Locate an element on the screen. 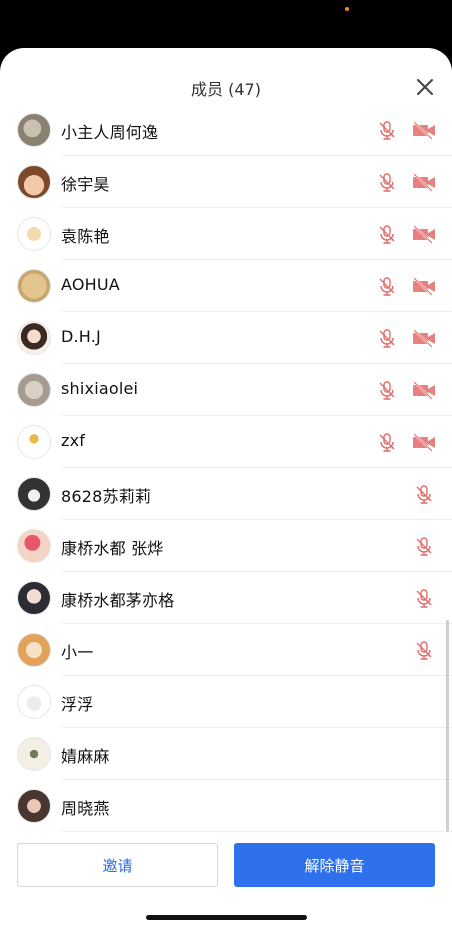  member-name: AOHUA is located at coordinates (90, 284).